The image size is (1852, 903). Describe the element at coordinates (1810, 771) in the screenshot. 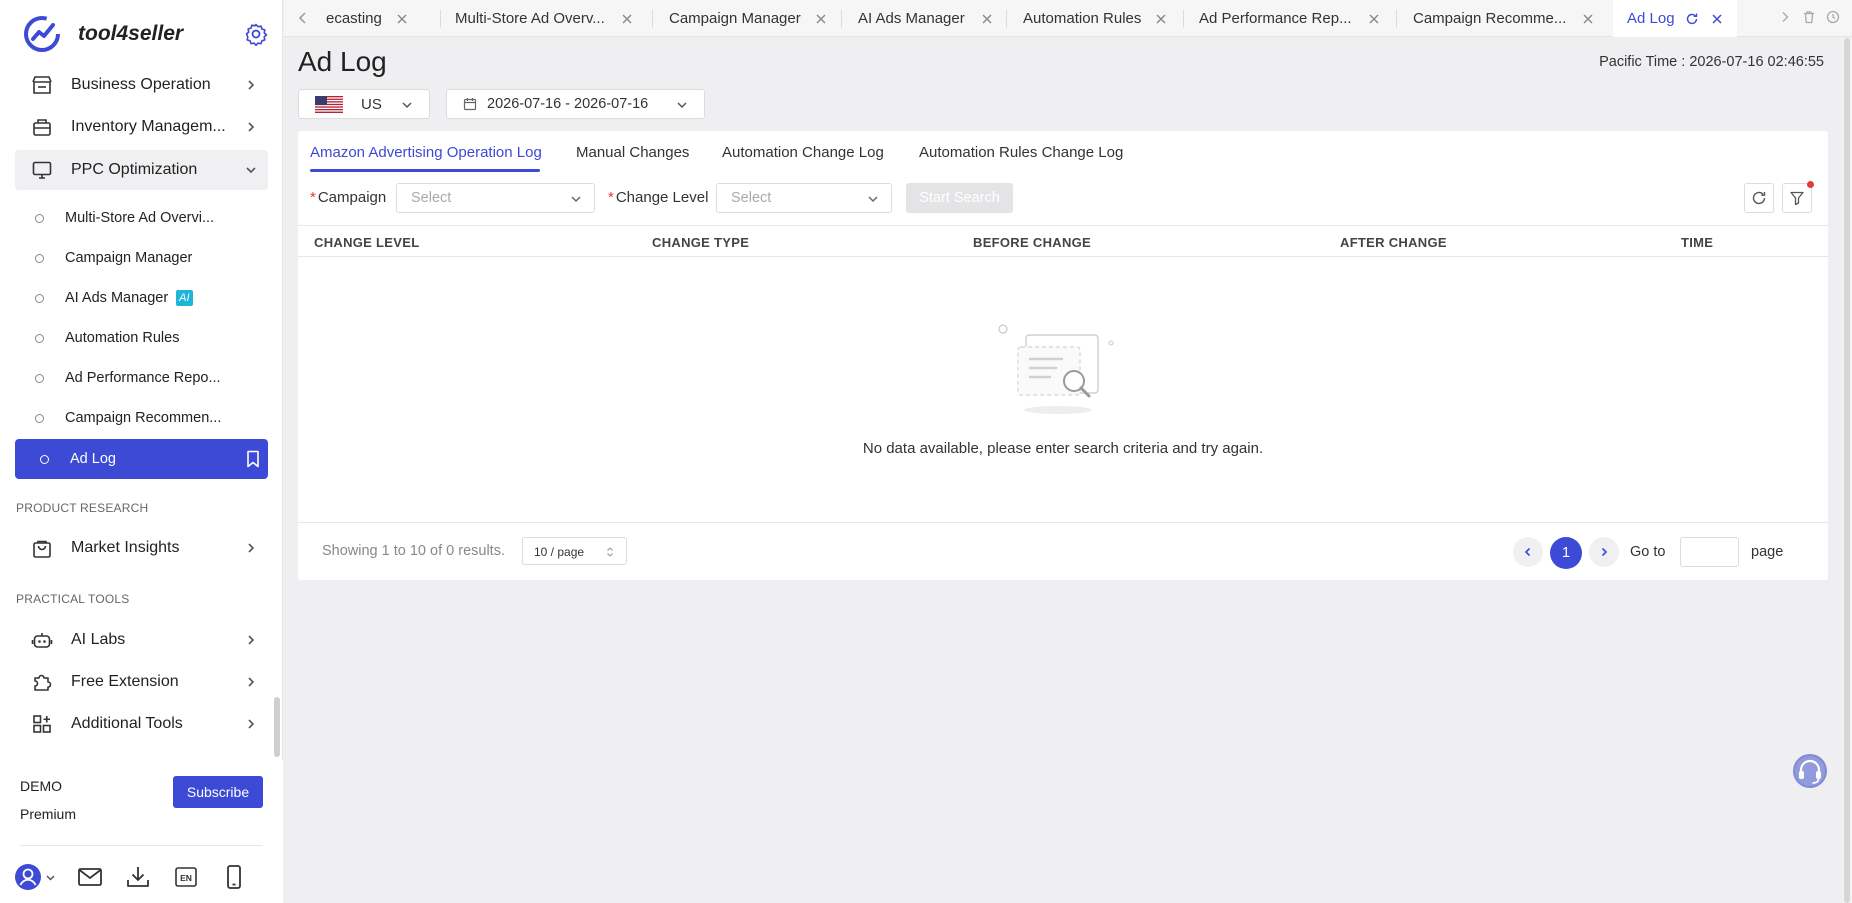

I see `customer-support-headset-icon` at that location.